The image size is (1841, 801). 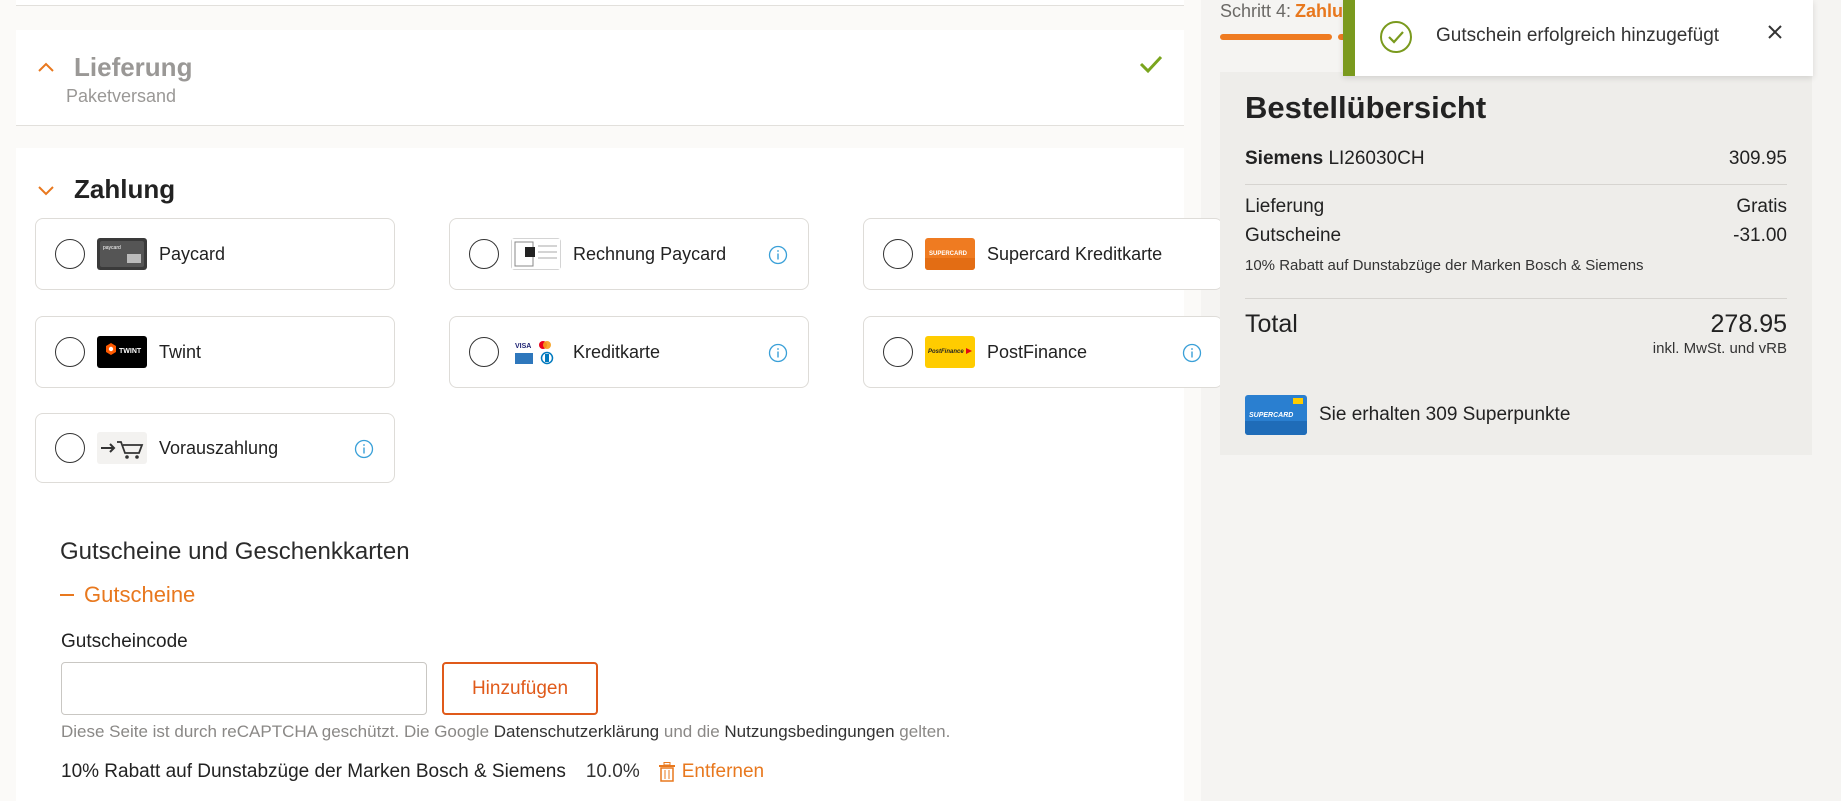 What do you see at coordinates (219, 447) in the screenshot?
I see `payment-option-label: Vorauszahlung` at bounding box center [219, 447].